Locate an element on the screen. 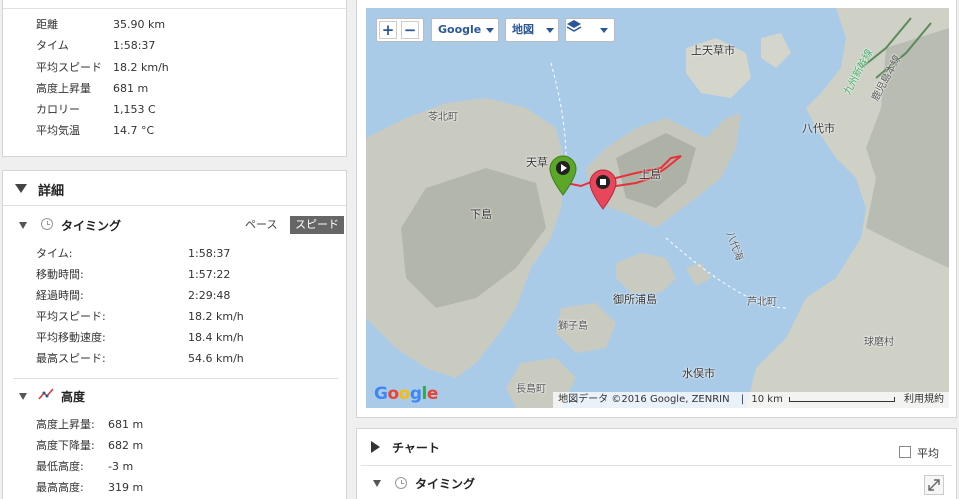 The width and height of the screenshot is (959, 499). timing-label: 経過時間: is located at coordinates (60, 295).